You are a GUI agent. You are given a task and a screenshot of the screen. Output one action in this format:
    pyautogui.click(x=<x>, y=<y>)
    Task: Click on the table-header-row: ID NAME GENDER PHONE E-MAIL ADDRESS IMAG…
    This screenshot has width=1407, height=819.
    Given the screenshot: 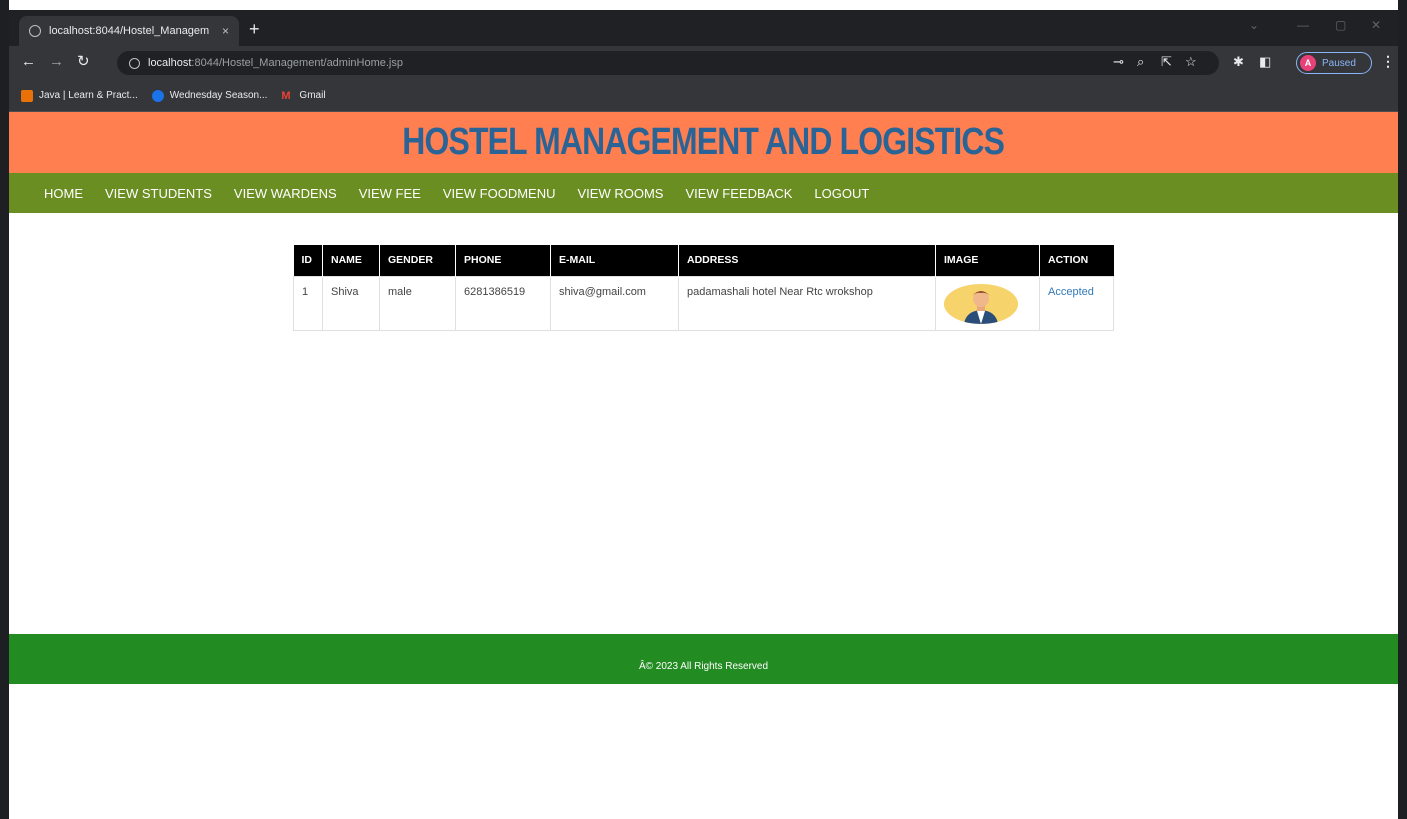 What is the action you would take?
    pyautogui.click(x=703, y=260)
    